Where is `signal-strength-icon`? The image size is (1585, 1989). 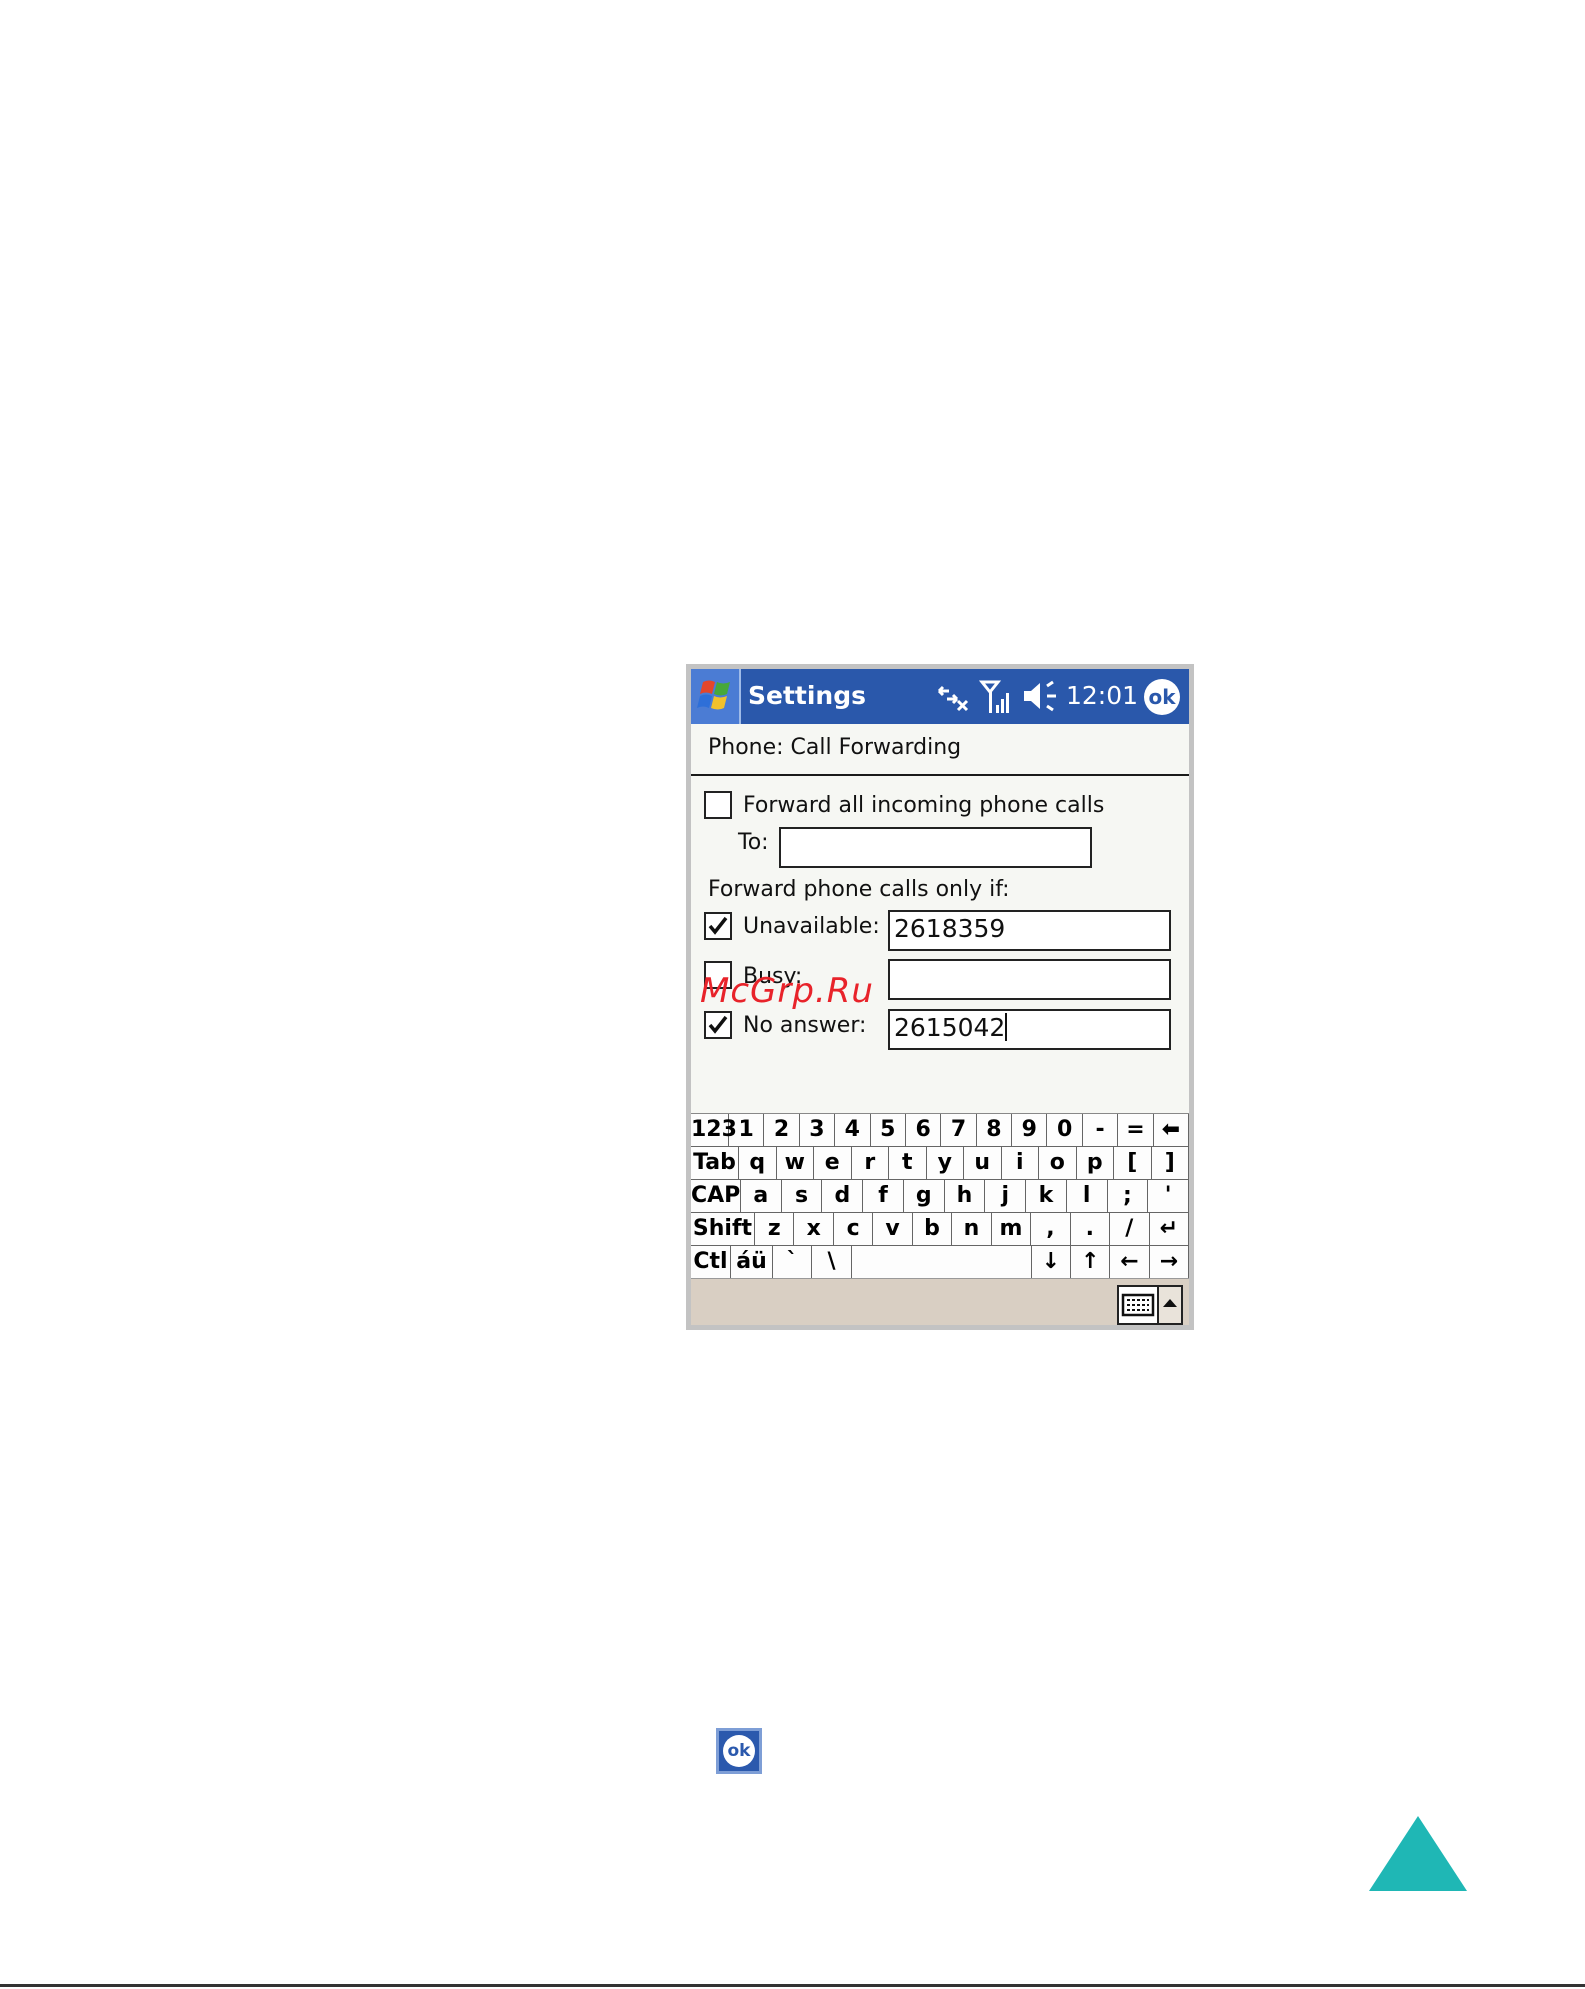 signal-strength-icon is located at coordinates (995, 699).